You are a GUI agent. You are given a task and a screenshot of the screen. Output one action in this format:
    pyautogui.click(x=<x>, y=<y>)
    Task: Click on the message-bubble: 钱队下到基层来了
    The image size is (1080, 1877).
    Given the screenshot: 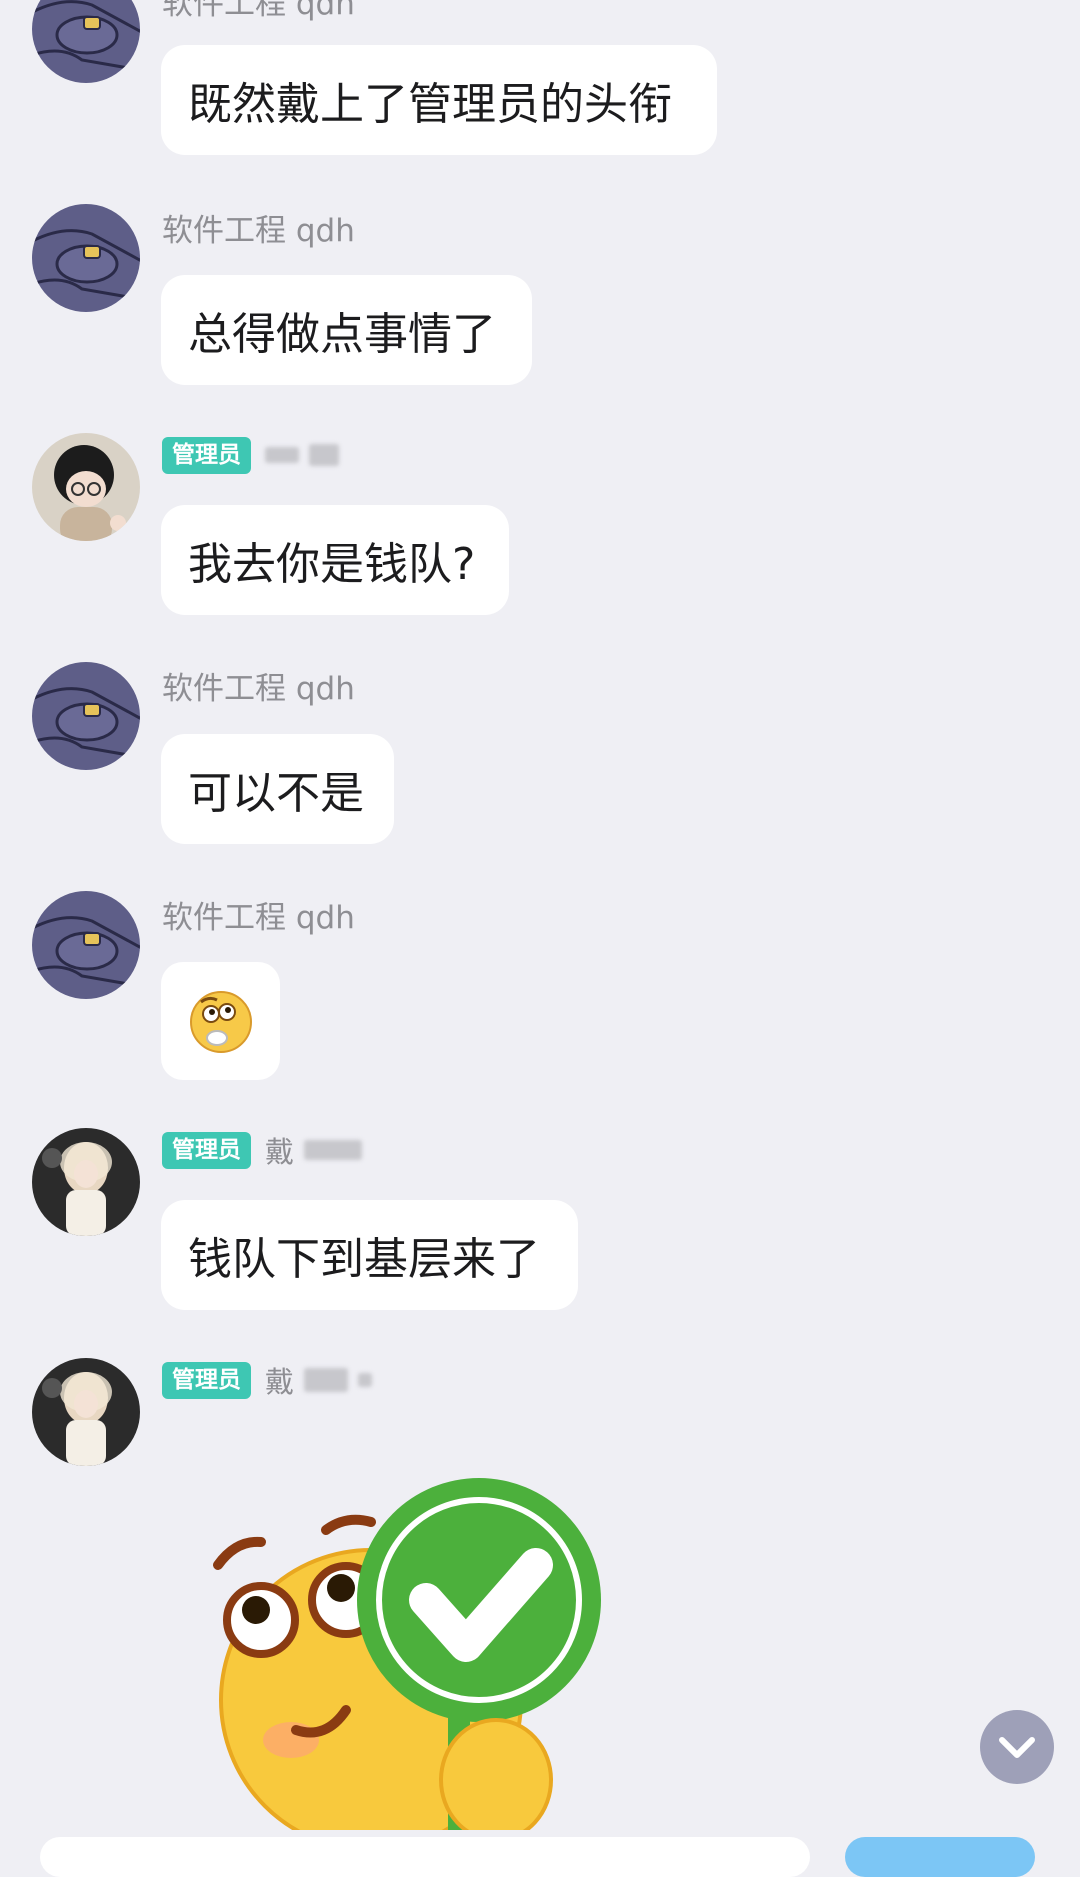 What is the action you would take?
    pyautogui.click(x=369, y=1255)
    